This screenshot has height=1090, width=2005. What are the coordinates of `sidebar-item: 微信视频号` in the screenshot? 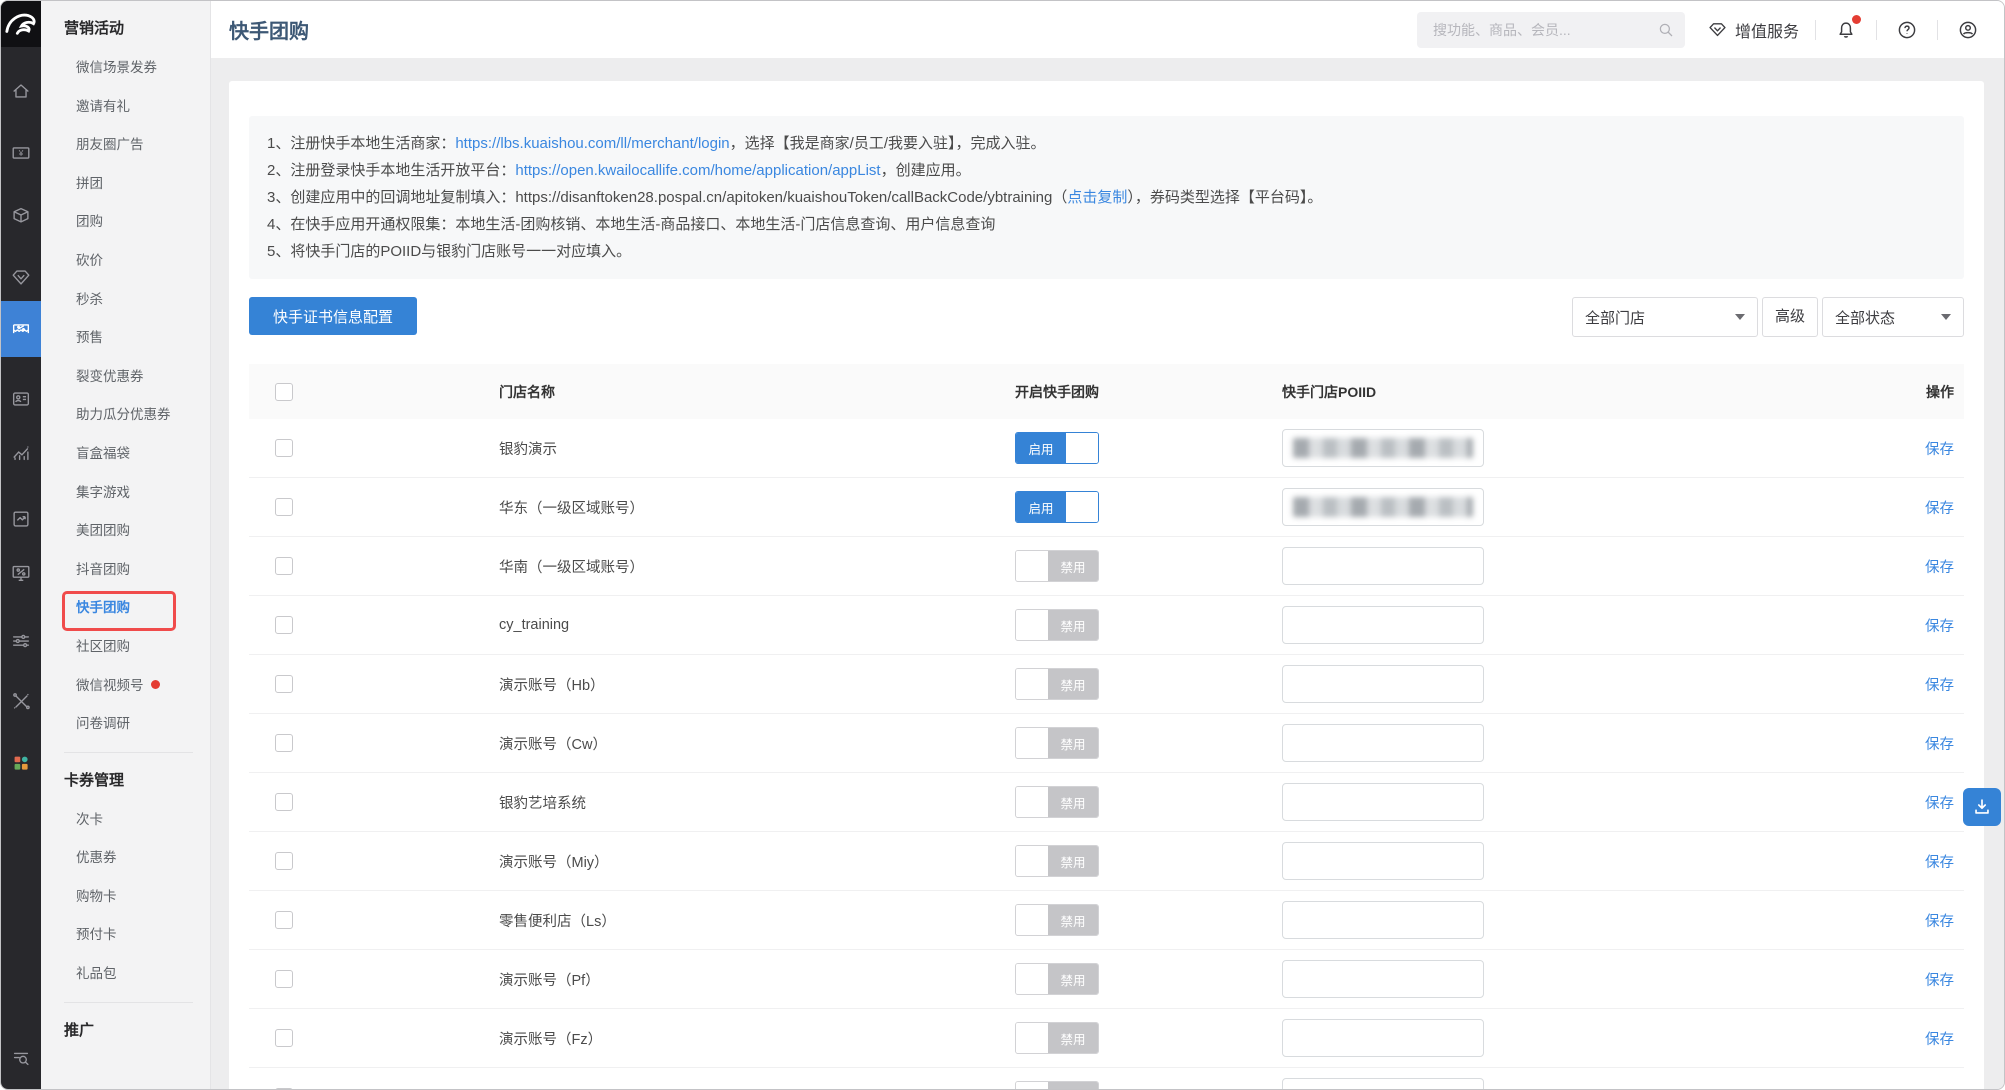 It's located at (125, 686).